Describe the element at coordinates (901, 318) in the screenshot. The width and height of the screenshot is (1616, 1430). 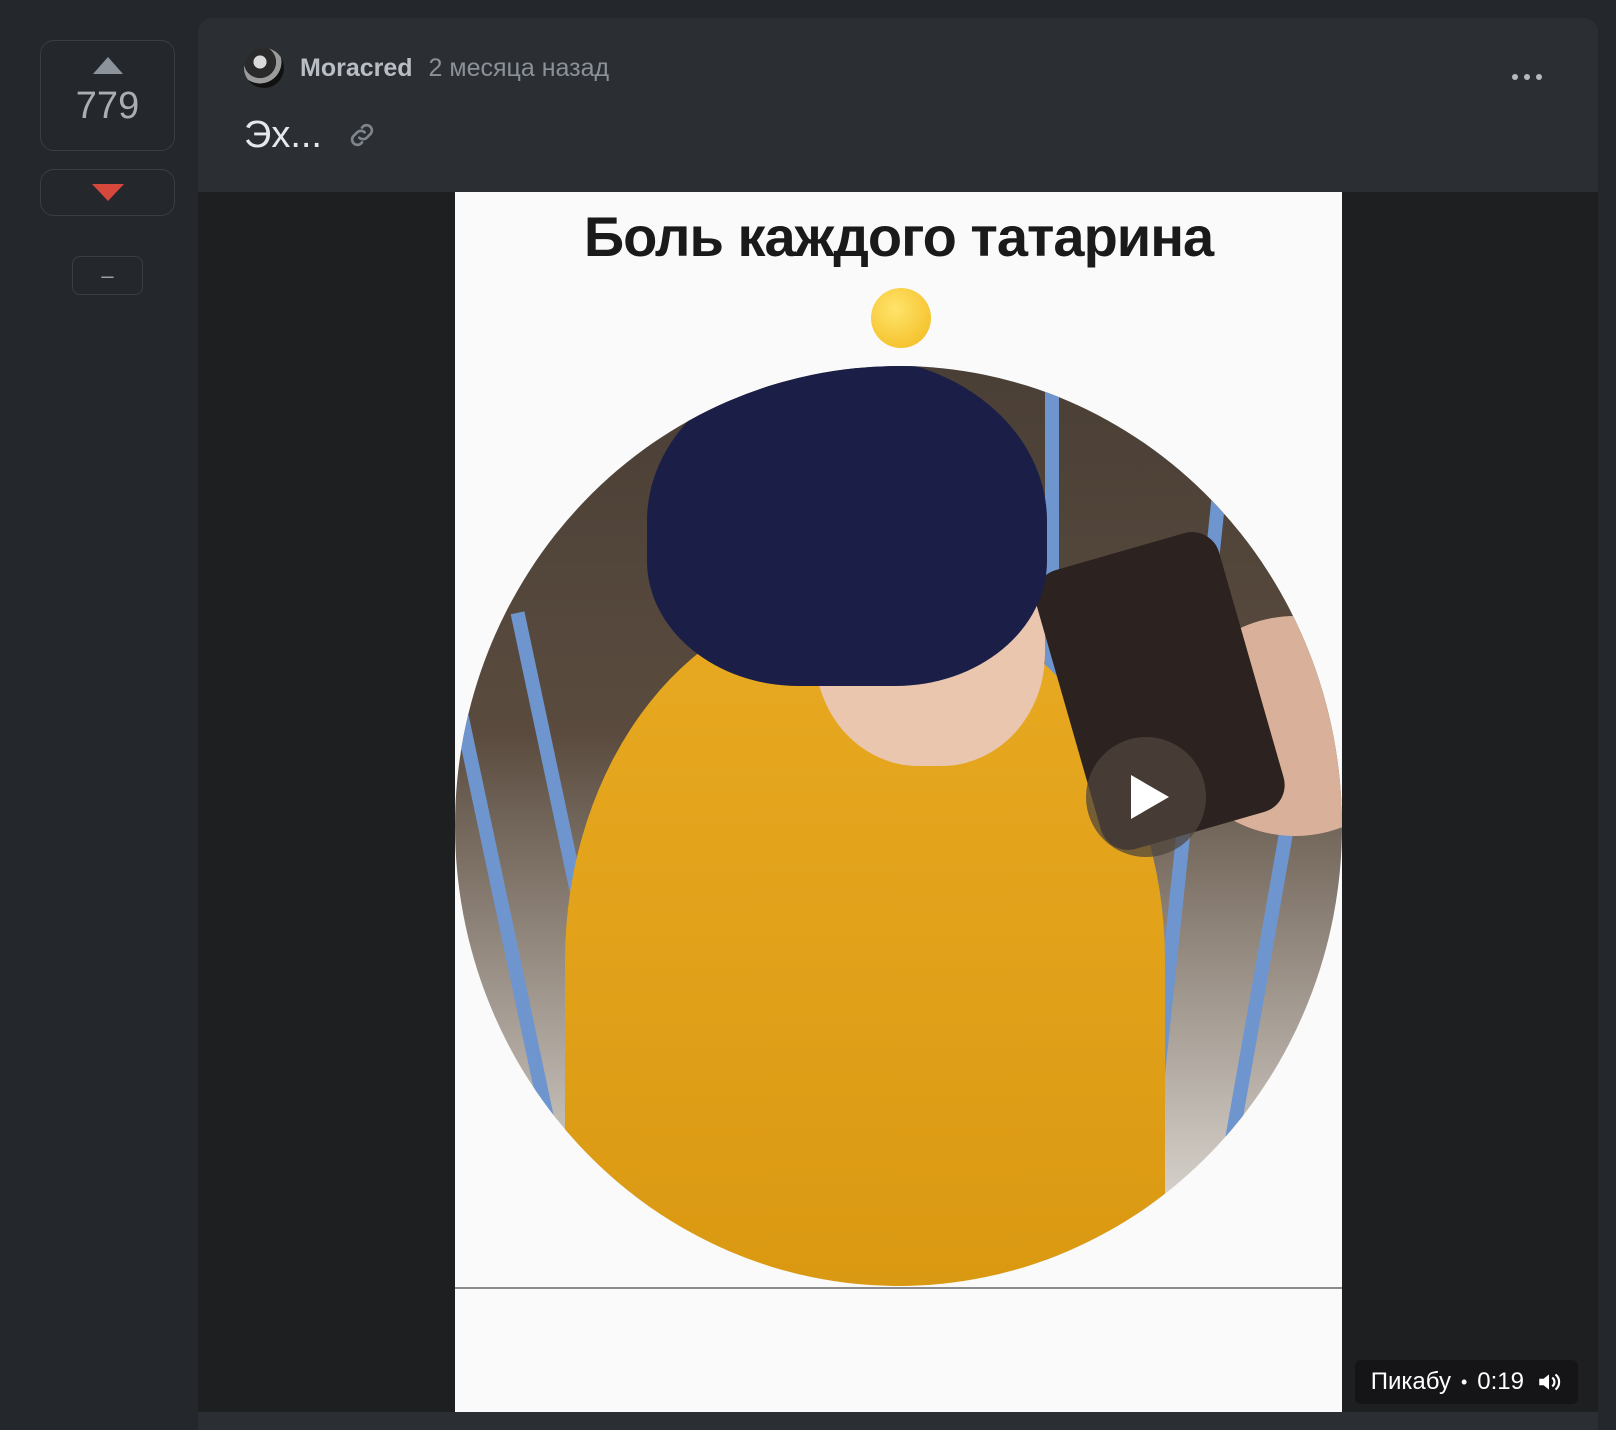
I see `laughing-emoji-icon` at that location.